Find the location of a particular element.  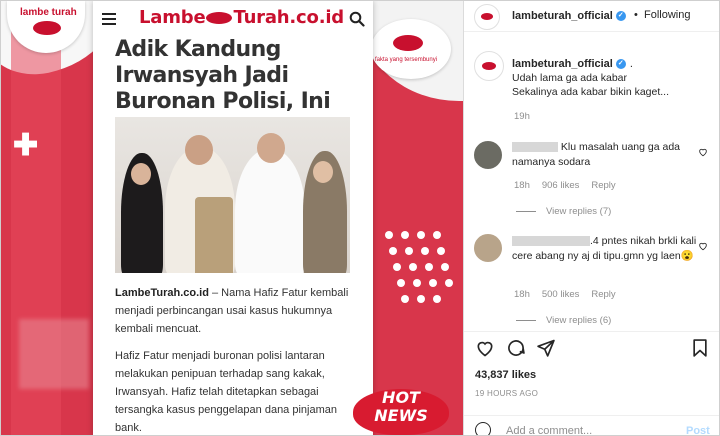

likes-count: 43,837 likes is located at coordinates (505, 375).